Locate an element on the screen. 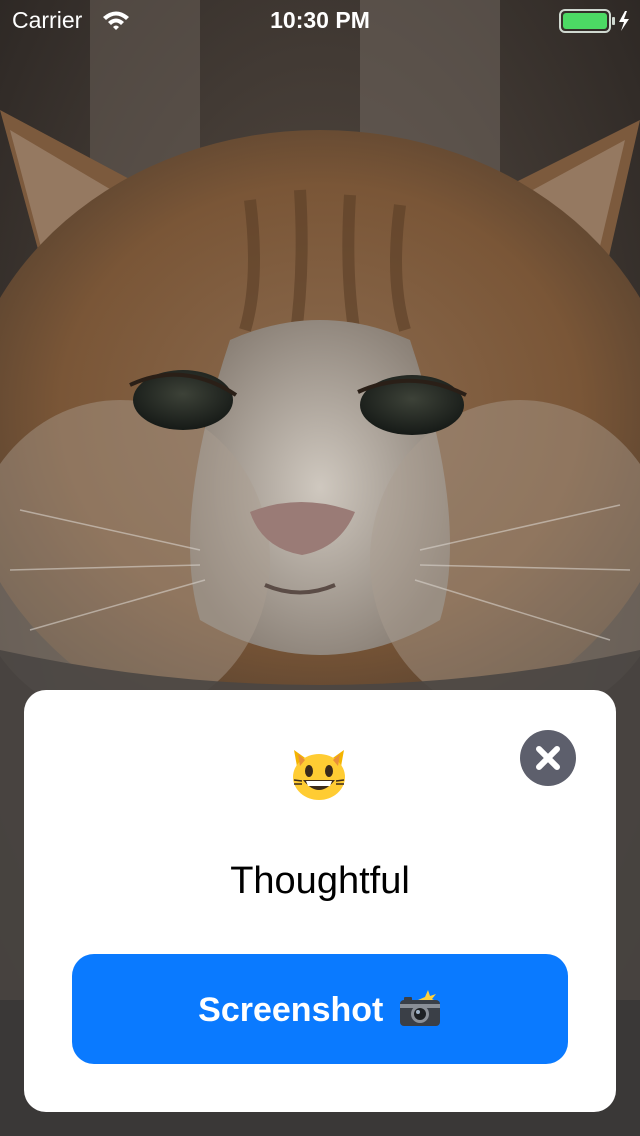  battery-charging-icon is located at coordinates (596, 23).